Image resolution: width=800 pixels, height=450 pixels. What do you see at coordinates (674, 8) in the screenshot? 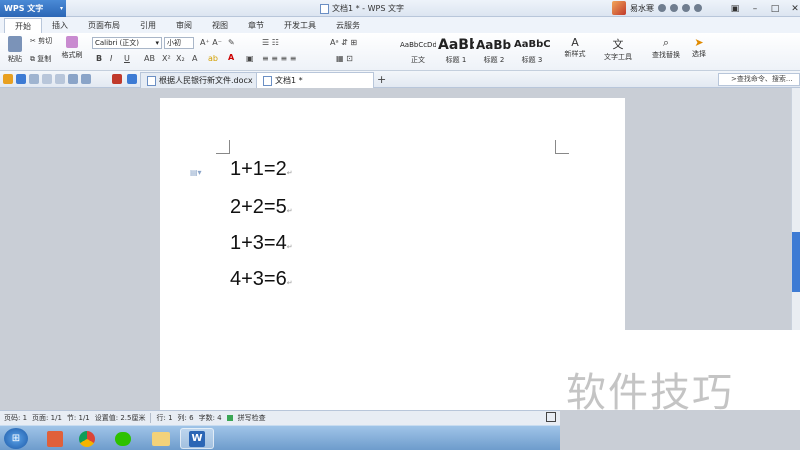
I see `skin-icon` at bounding box center [674, 8].